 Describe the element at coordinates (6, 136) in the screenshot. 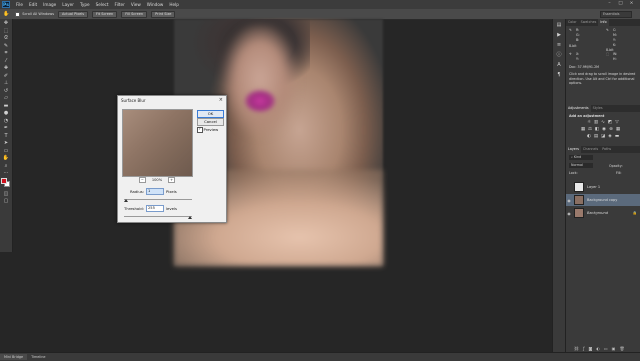

I see `type-icon: T` at that location.